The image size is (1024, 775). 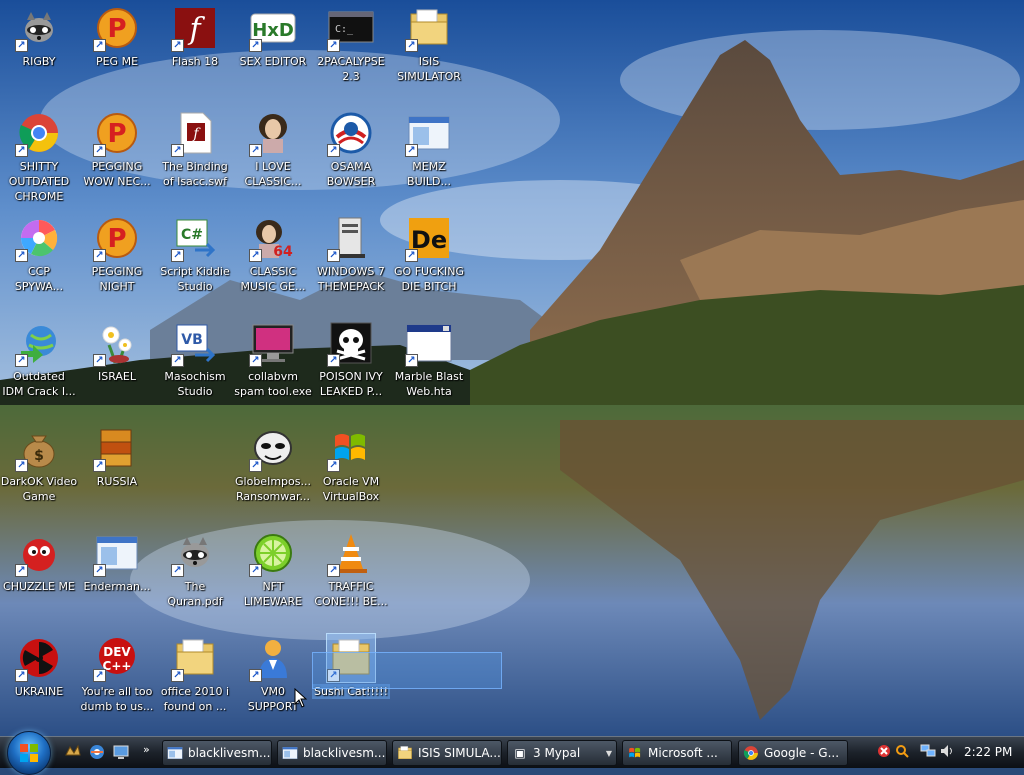 I want to click on desktop-icon: f ↗ Flash 18, so click(x=195, y=52).